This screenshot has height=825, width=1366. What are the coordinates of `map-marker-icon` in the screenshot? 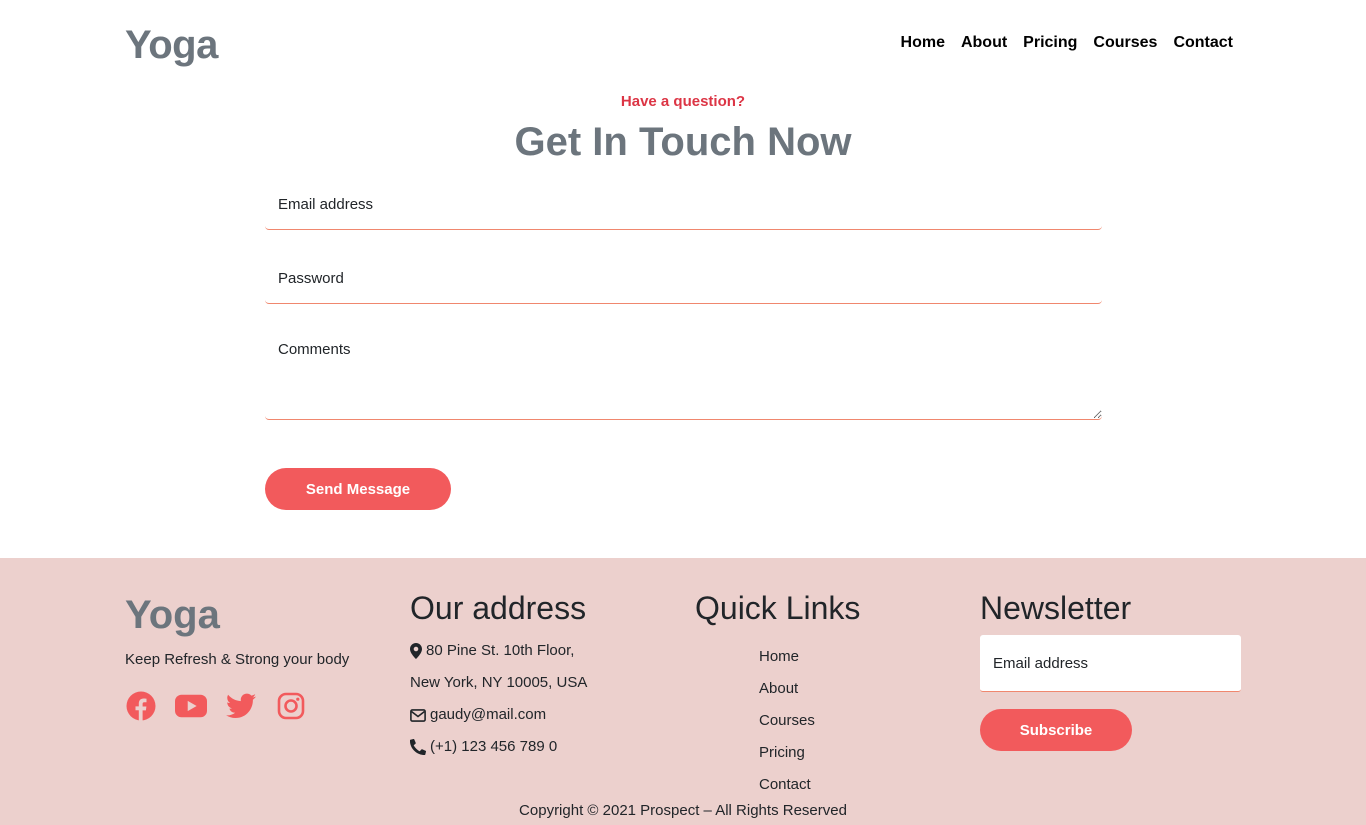 It's located at (416, 651).